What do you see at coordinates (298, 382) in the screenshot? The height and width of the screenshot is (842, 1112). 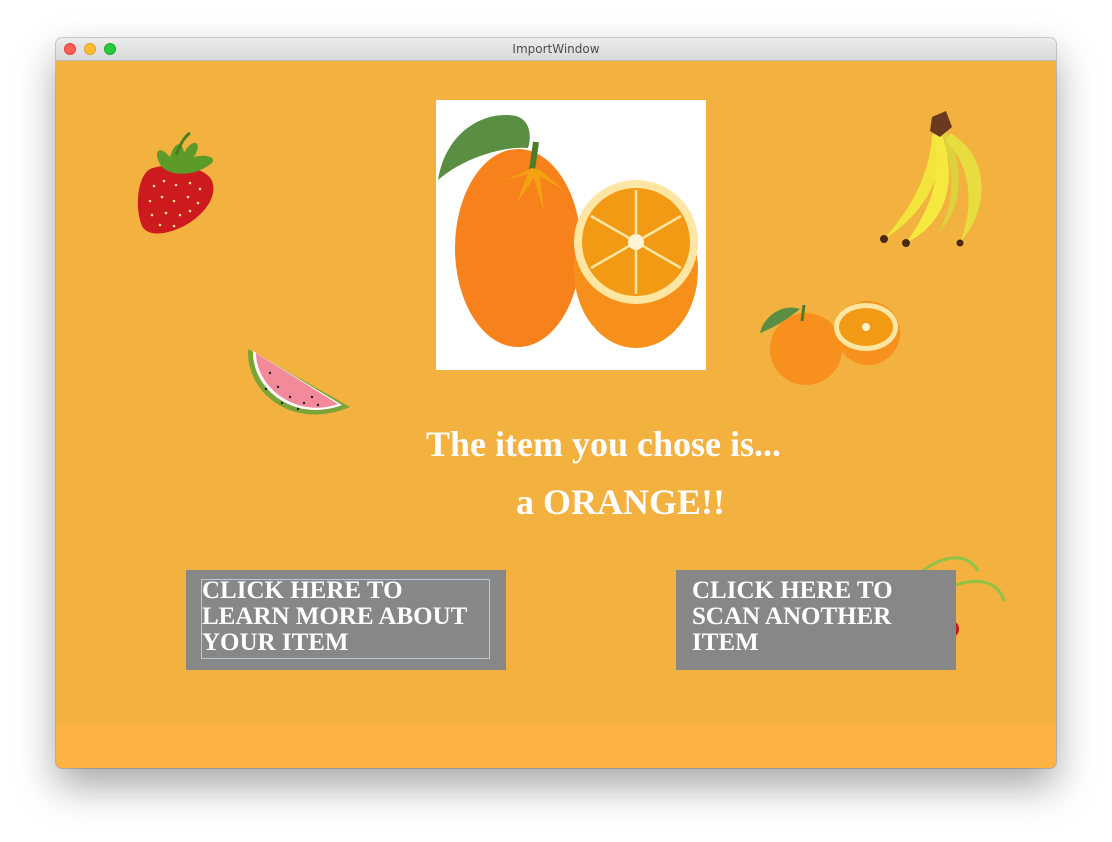 I see `watermelon-icon` at bounding box center [298, 382].